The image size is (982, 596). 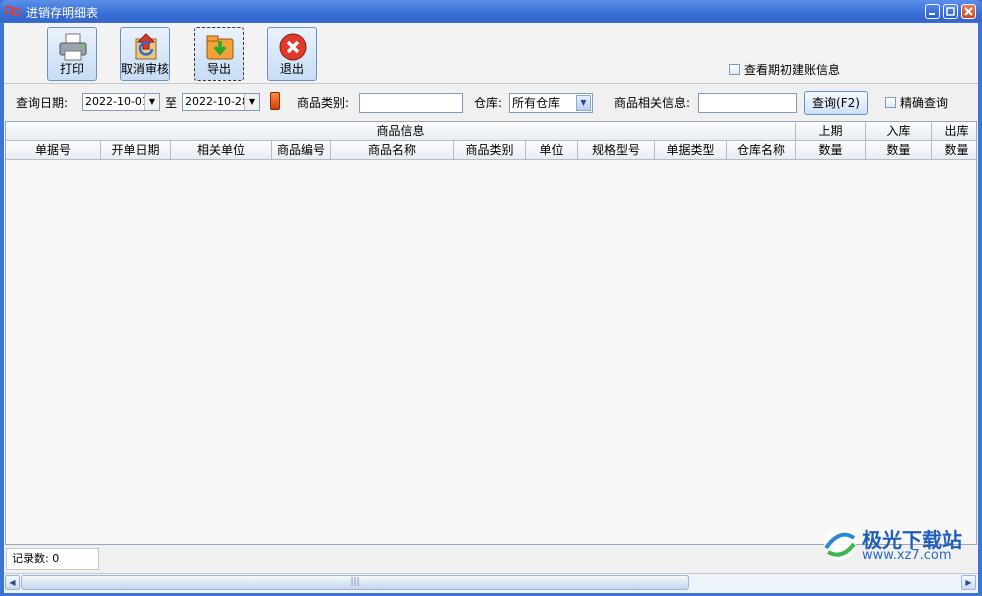 What do you see at coordinates (217, 101) in the screenshot?
I see `date-to-value: 2022-10-28` at bounding box center [217, 101].